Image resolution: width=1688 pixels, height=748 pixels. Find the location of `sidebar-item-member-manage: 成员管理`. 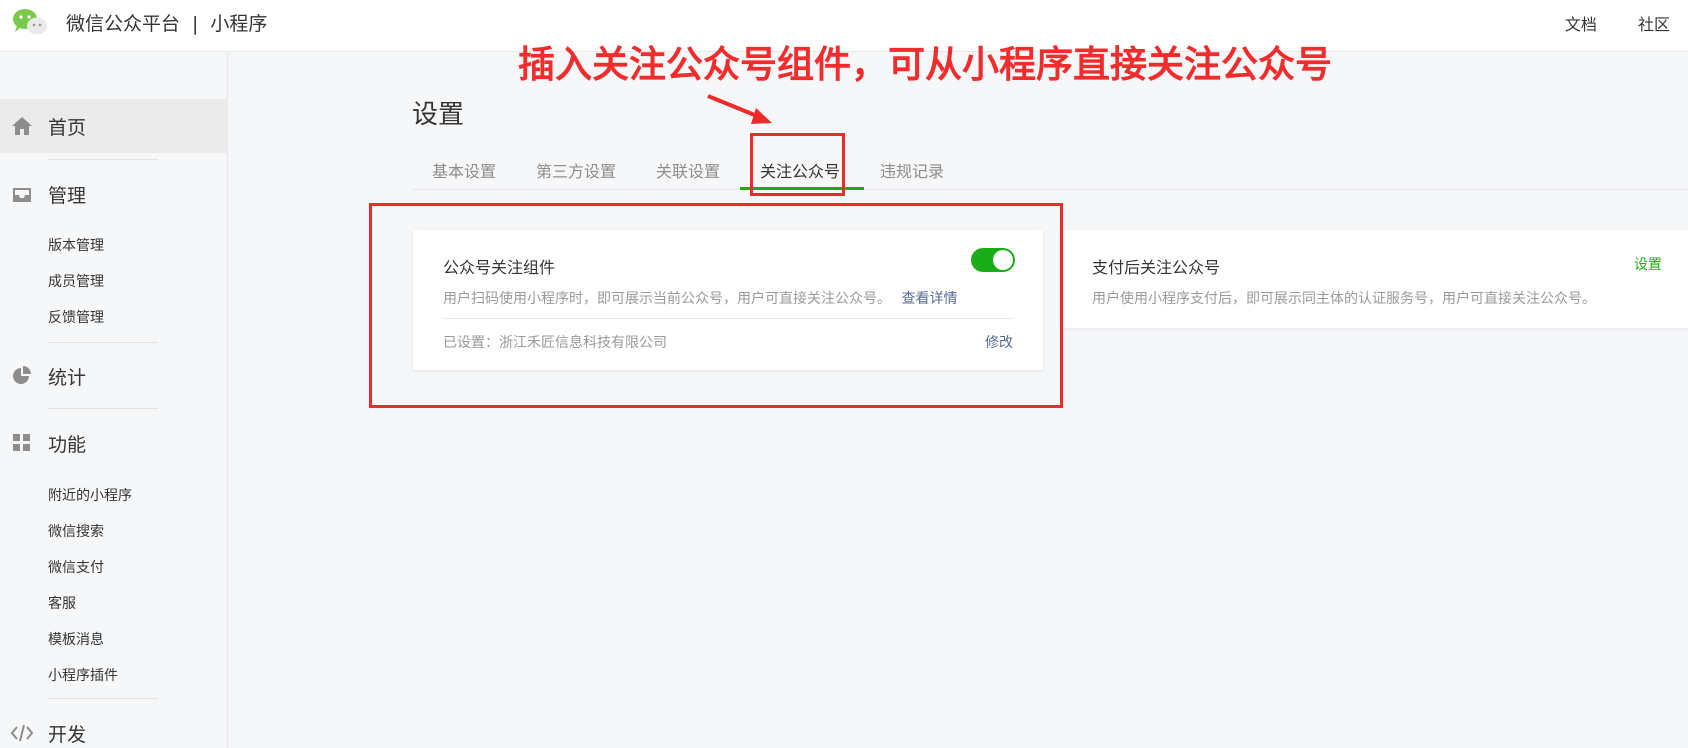

sidebar-item-member-manage: 成员管理 is located at coordinates (76, 281).